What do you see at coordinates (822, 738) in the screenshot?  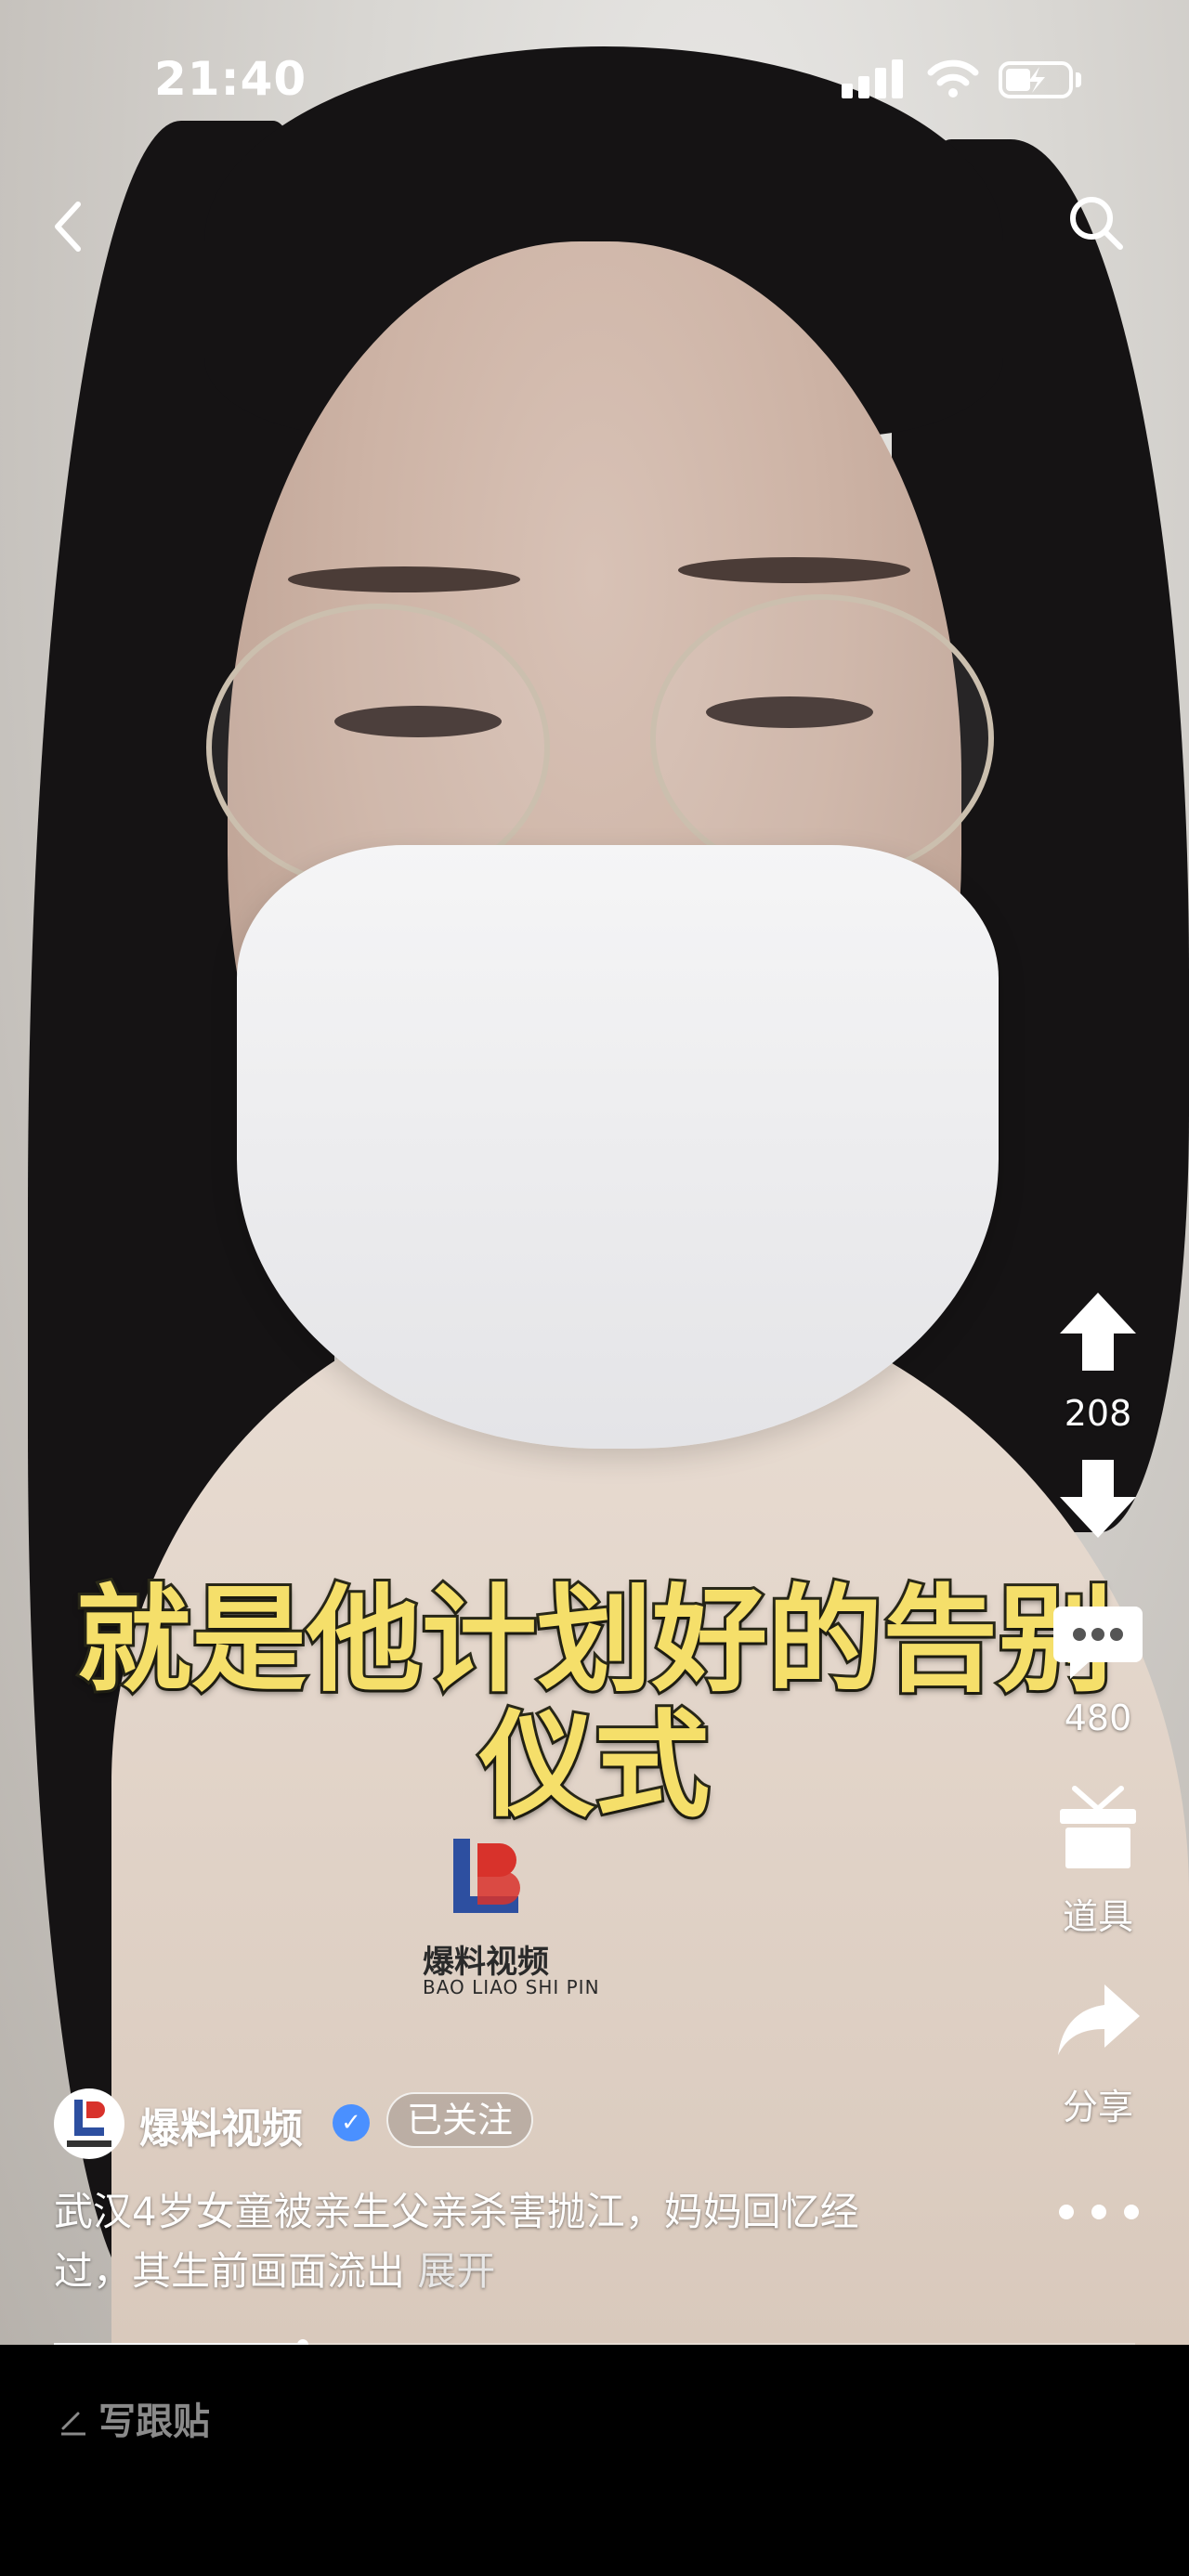 I see `glasses-right-lens` at bounding box center [822, 738].